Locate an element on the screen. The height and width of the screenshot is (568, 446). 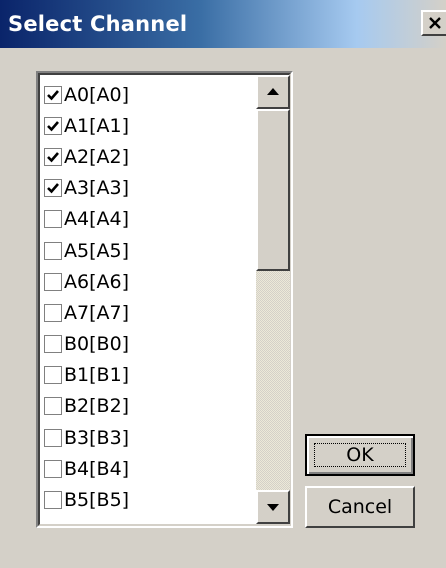
channel-label: B1[B1] is located at coordinates (97, 375).